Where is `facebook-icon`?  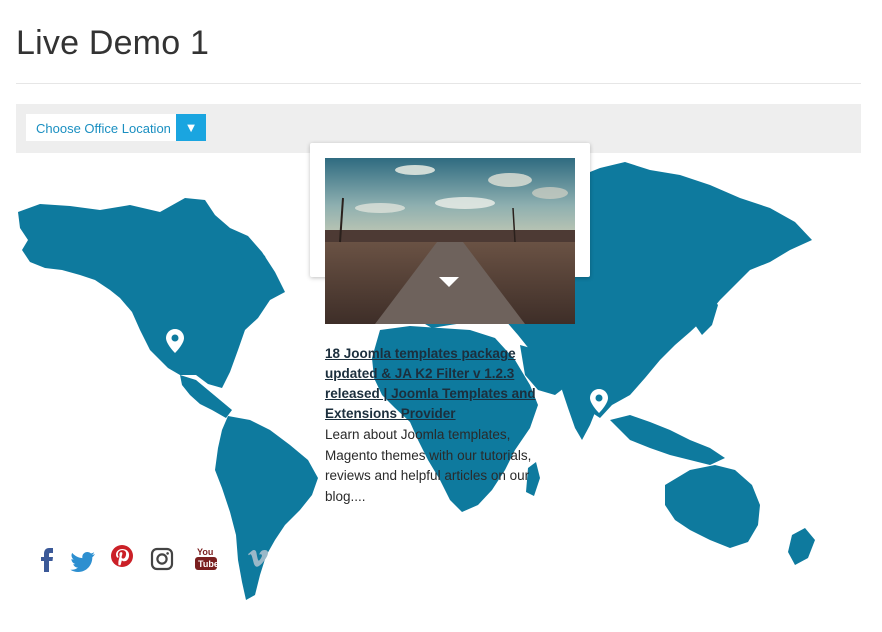
facebook-icon is located at coordinates (48, 559).